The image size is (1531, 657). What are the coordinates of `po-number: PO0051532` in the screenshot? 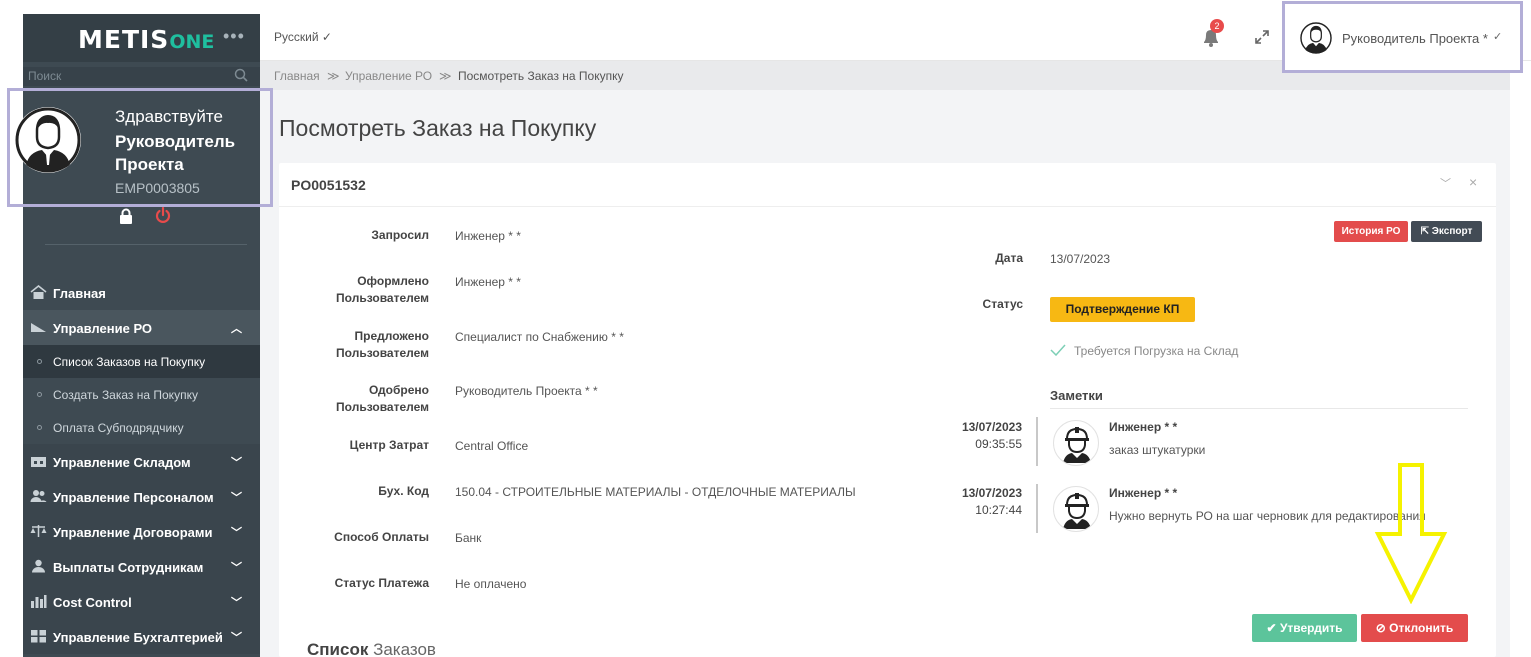 It's located at (328, 185).